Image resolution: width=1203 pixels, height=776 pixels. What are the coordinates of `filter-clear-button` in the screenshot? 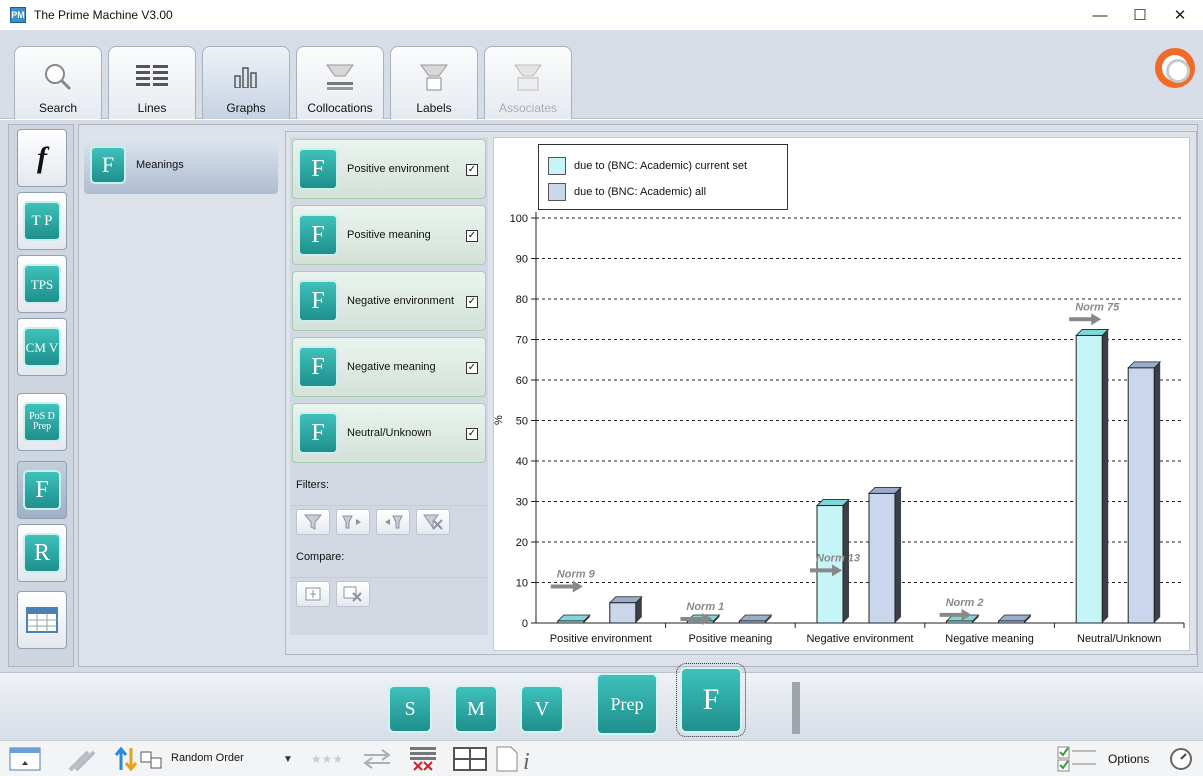 It's located at (433, 521).